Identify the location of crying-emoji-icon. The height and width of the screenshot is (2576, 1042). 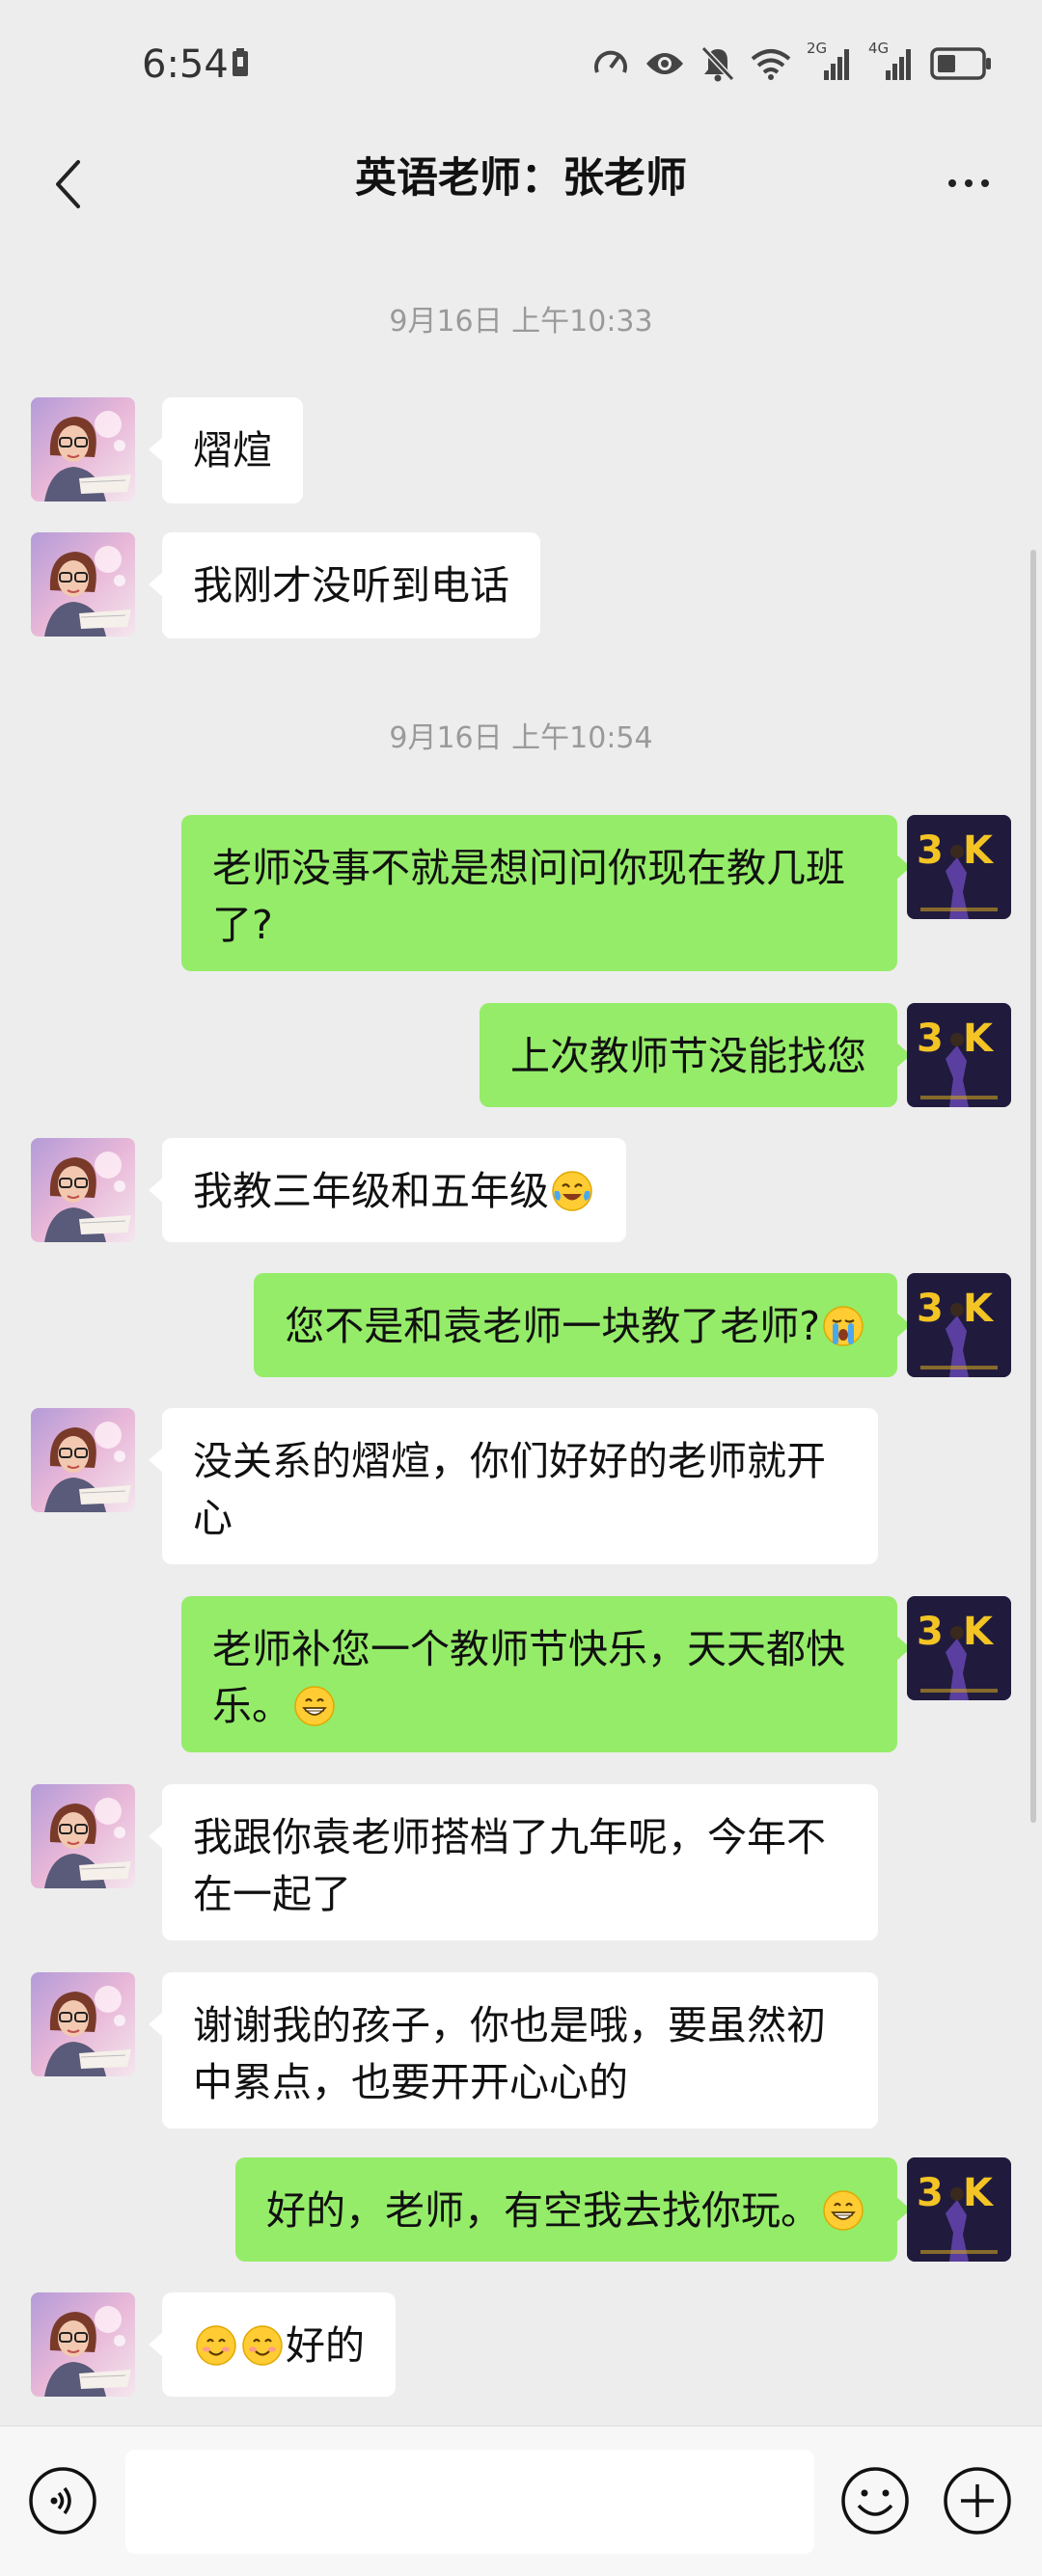
(843, 1326).